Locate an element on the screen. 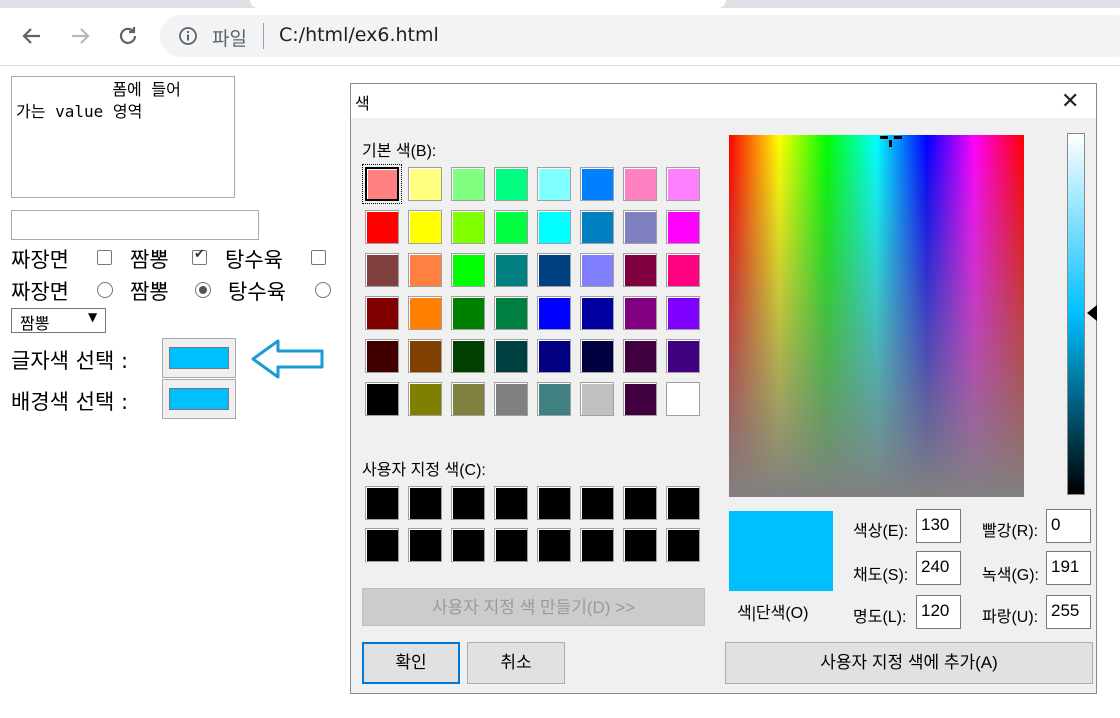  forward-arrow-icon is located at coordinates (81, 36).